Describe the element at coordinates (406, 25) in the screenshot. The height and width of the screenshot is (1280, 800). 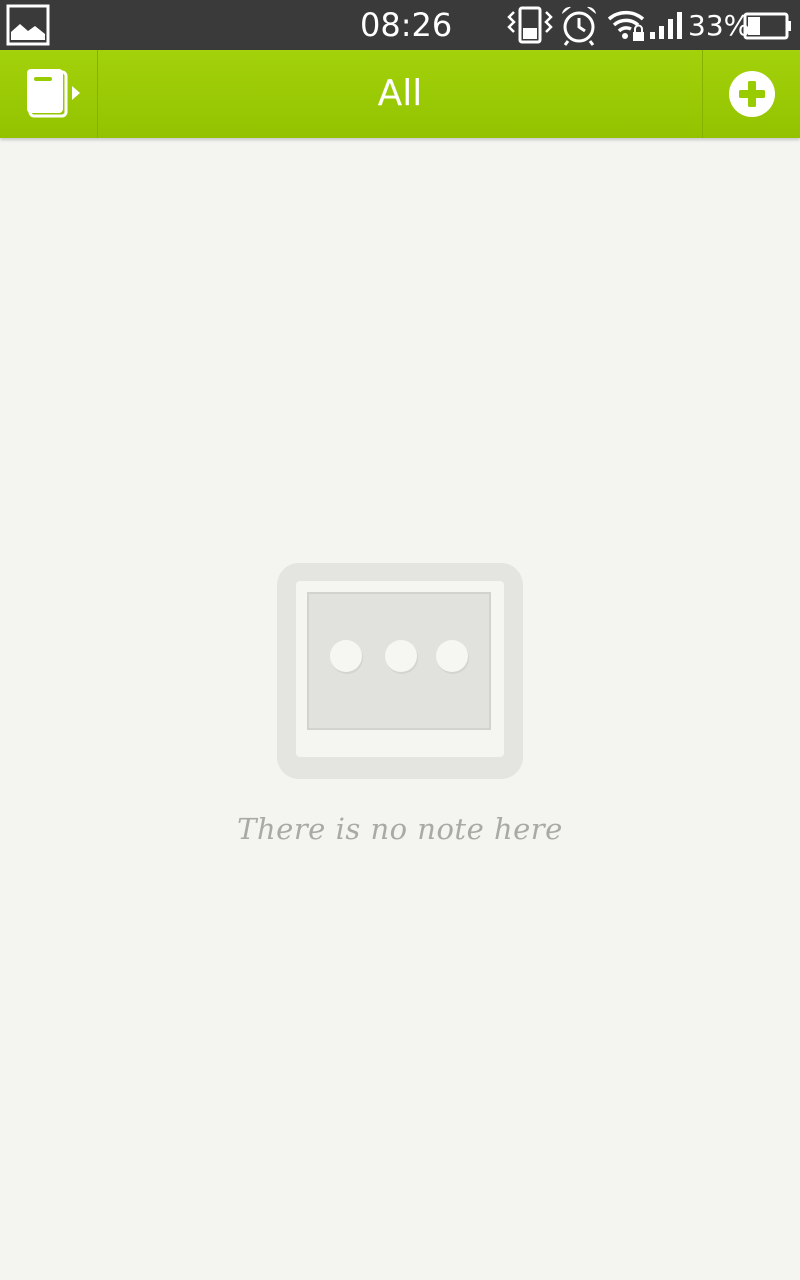
I see `status-time: 08:26` at that location.